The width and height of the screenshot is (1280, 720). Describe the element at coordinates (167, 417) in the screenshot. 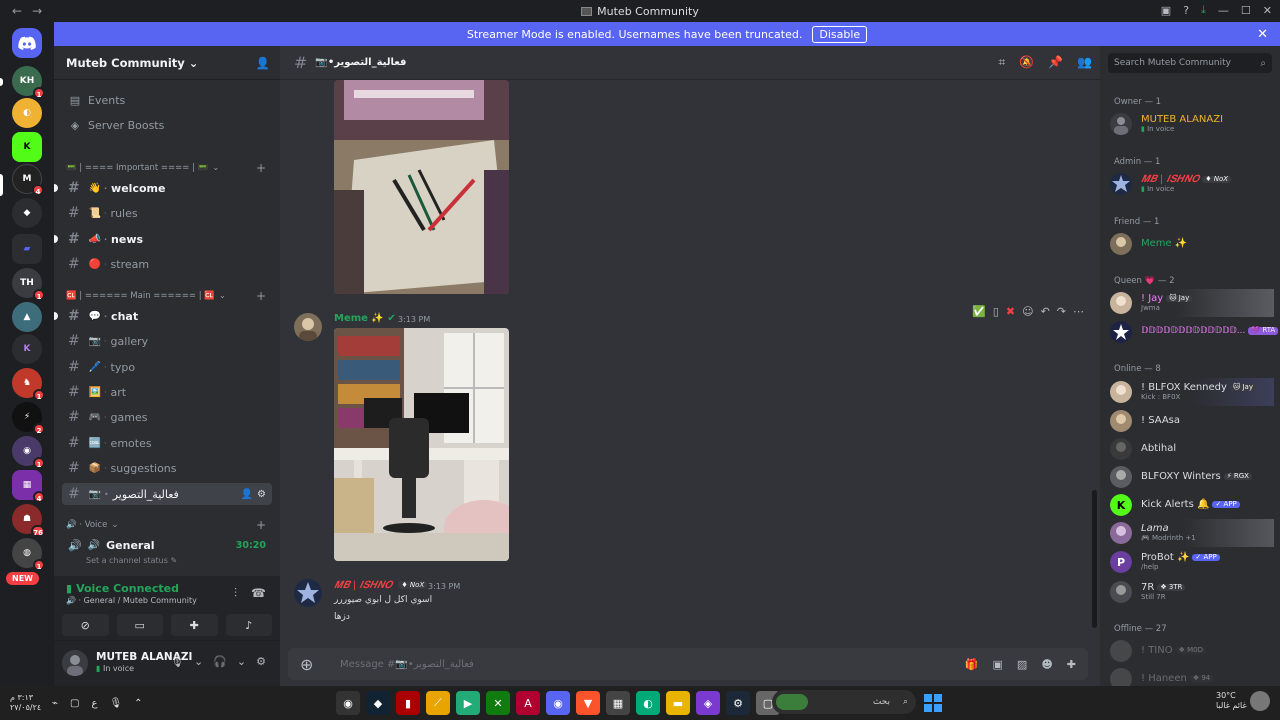

I see `channel-games: # 🎮 · games` at that location.